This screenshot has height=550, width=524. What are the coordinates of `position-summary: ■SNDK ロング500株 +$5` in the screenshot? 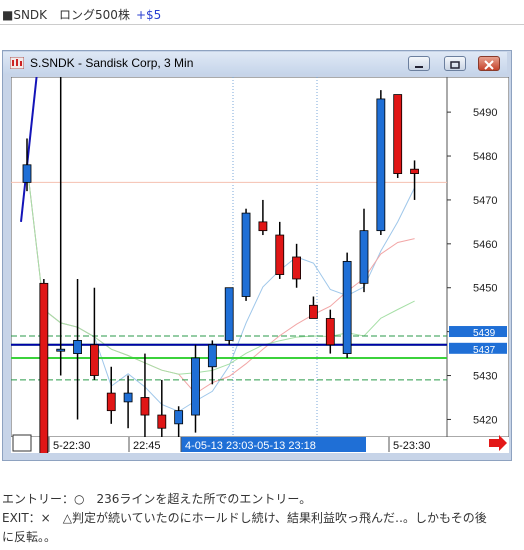 It's located at (81, 14).